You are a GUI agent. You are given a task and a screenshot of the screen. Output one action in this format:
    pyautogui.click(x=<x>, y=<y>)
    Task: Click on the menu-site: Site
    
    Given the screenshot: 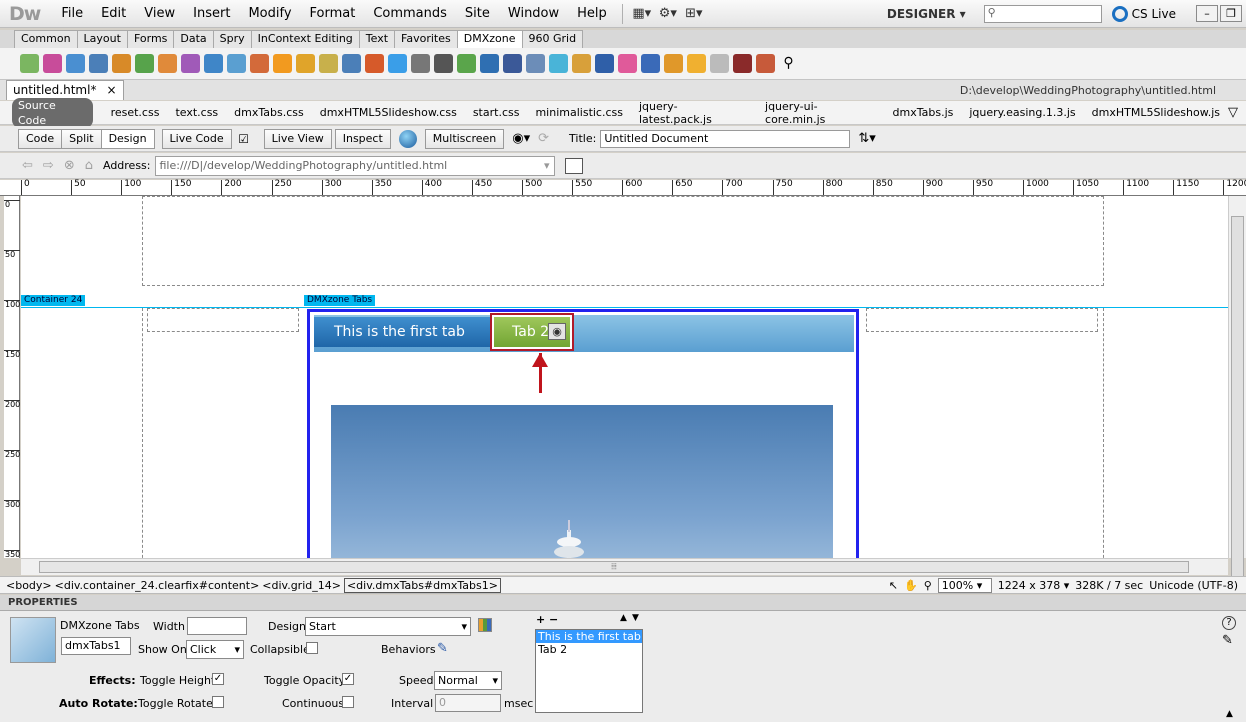 What is the action you would take?
    pyautogui.click(x=477, y=13)
    